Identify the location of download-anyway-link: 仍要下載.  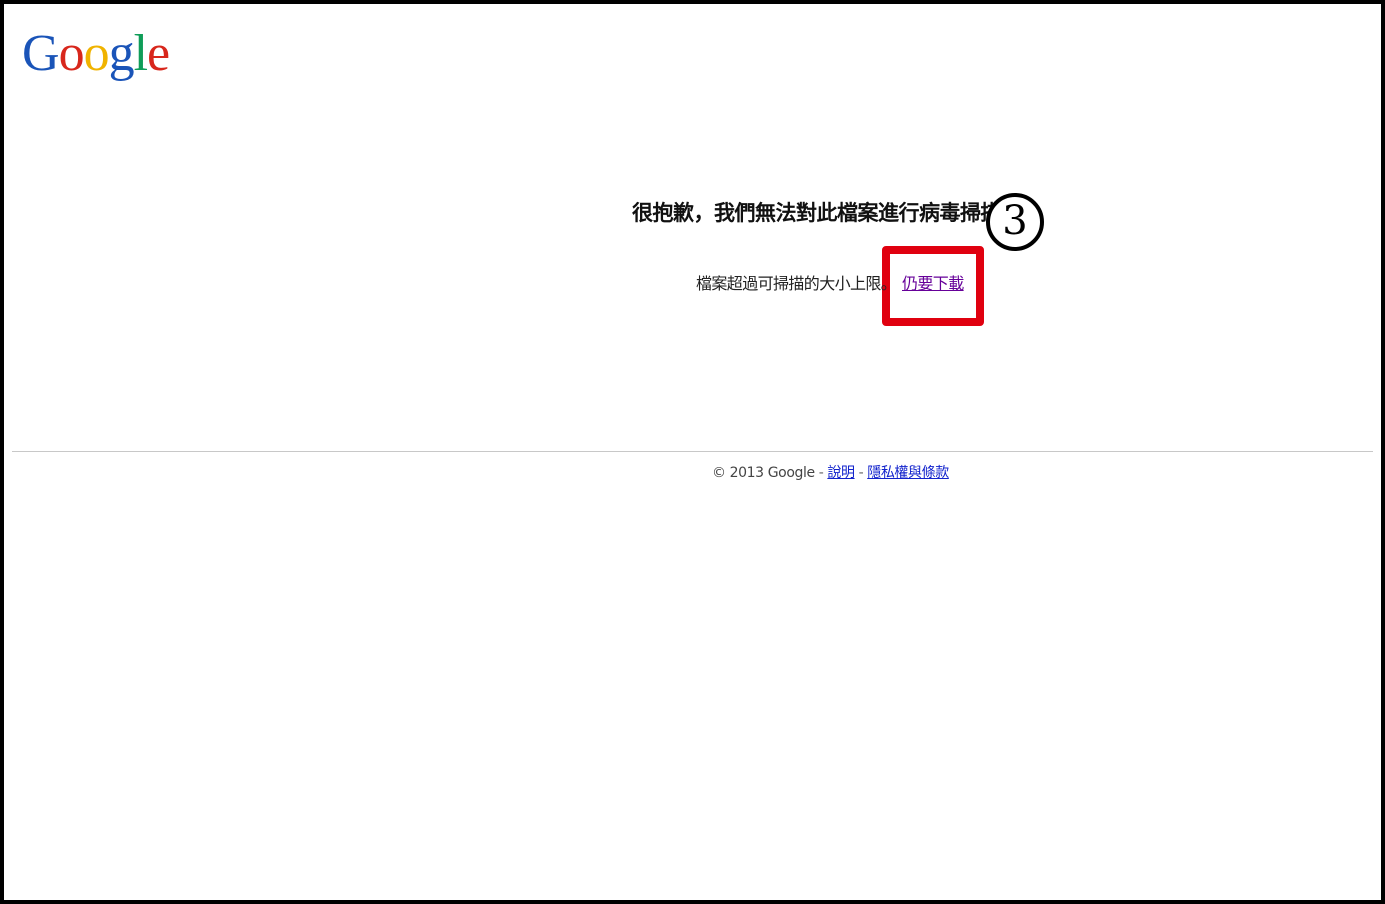
(933, 282).